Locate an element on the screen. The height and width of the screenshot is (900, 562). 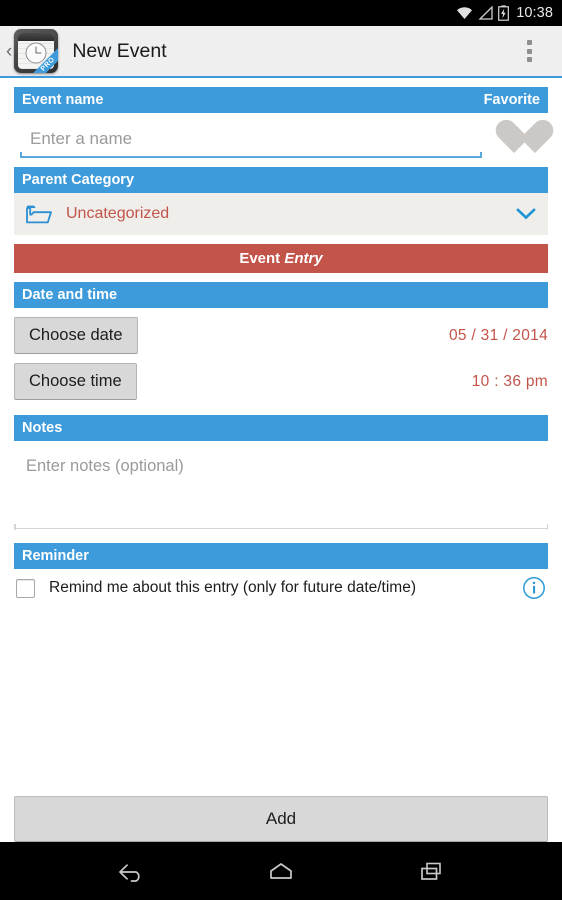
battery-charging-icon is located at coordinates (504, 13).